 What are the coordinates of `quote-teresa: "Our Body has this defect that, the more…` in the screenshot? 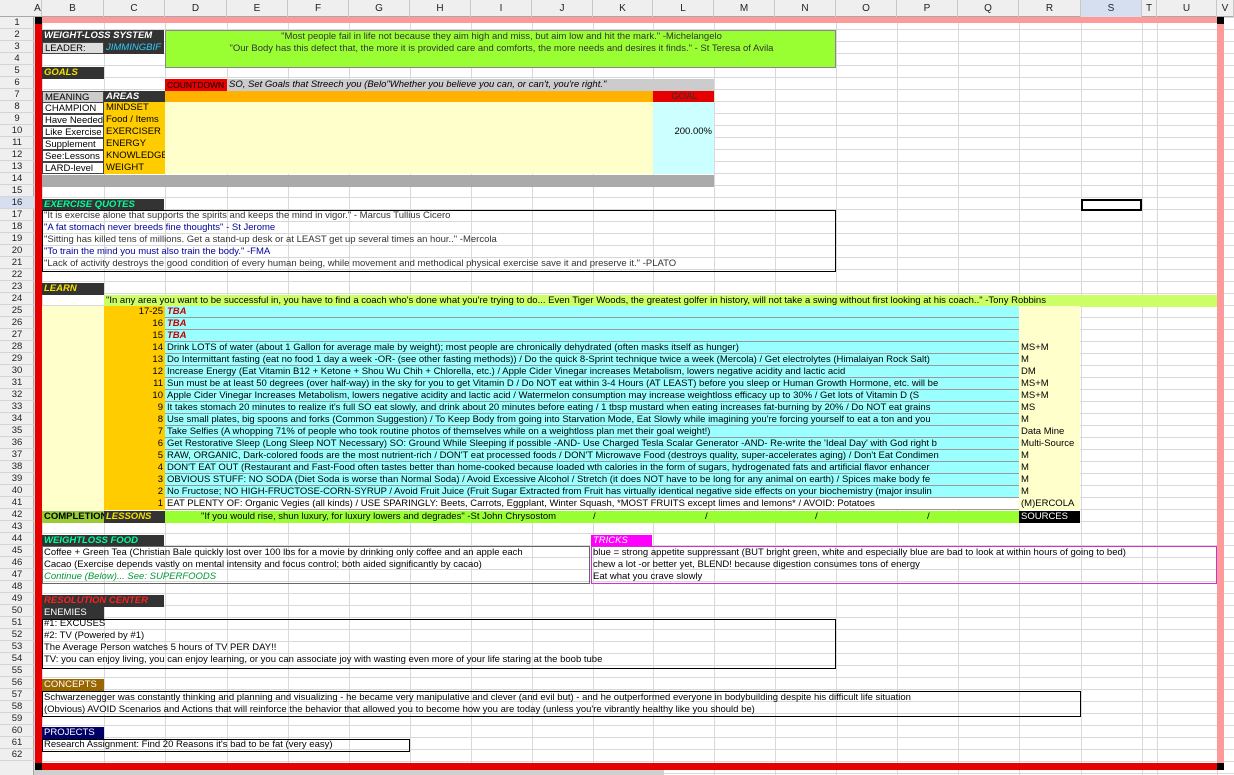 It's located at (500, 49).